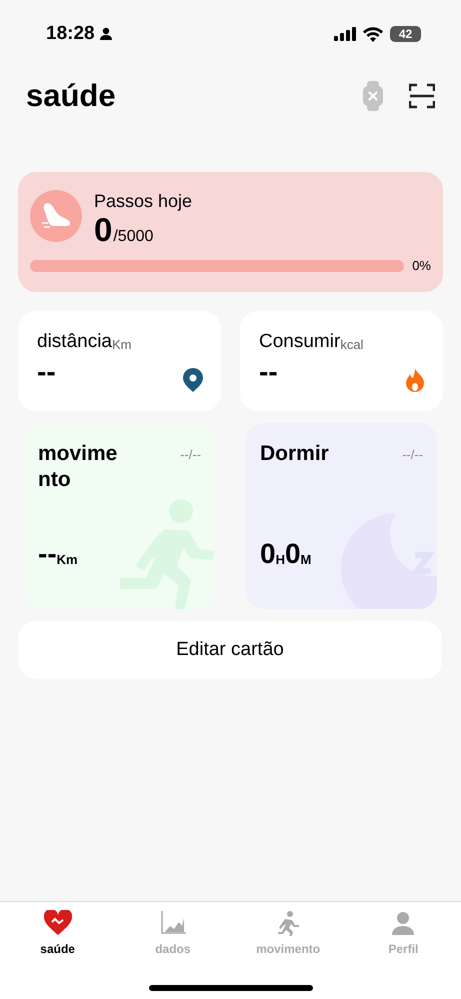 The height and width of the screenshot is (999, 461). I want to click on minutes-unit: M, so click(306, 560).